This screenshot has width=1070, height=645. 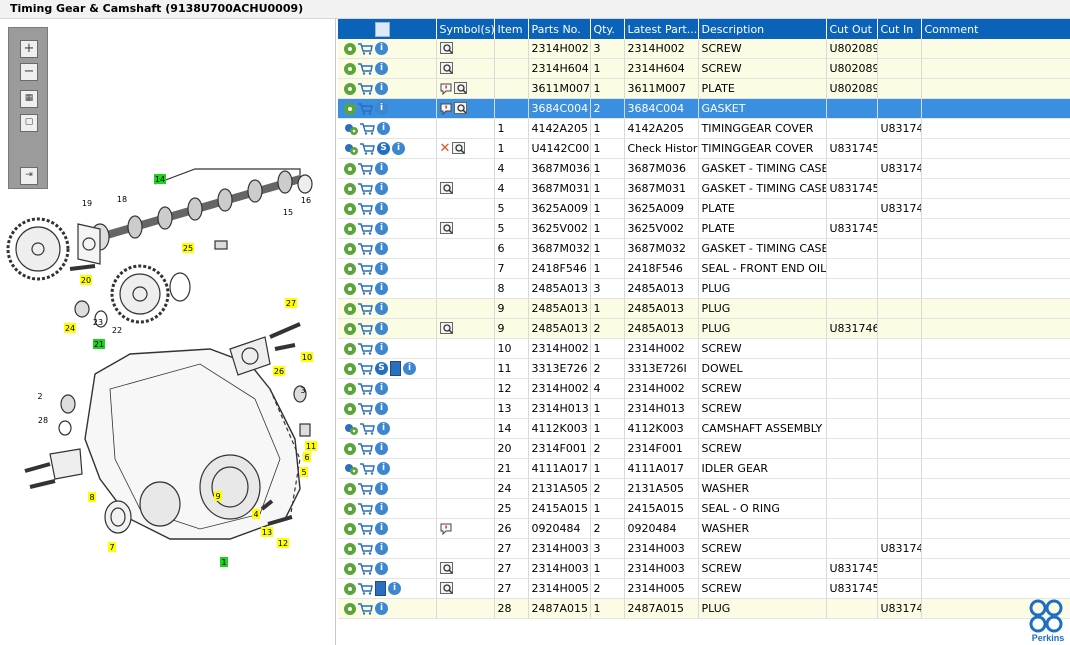 I want to click on table-row: i 20 2314F001 2 2314F001 SCREW, so click(x=704, y=448).